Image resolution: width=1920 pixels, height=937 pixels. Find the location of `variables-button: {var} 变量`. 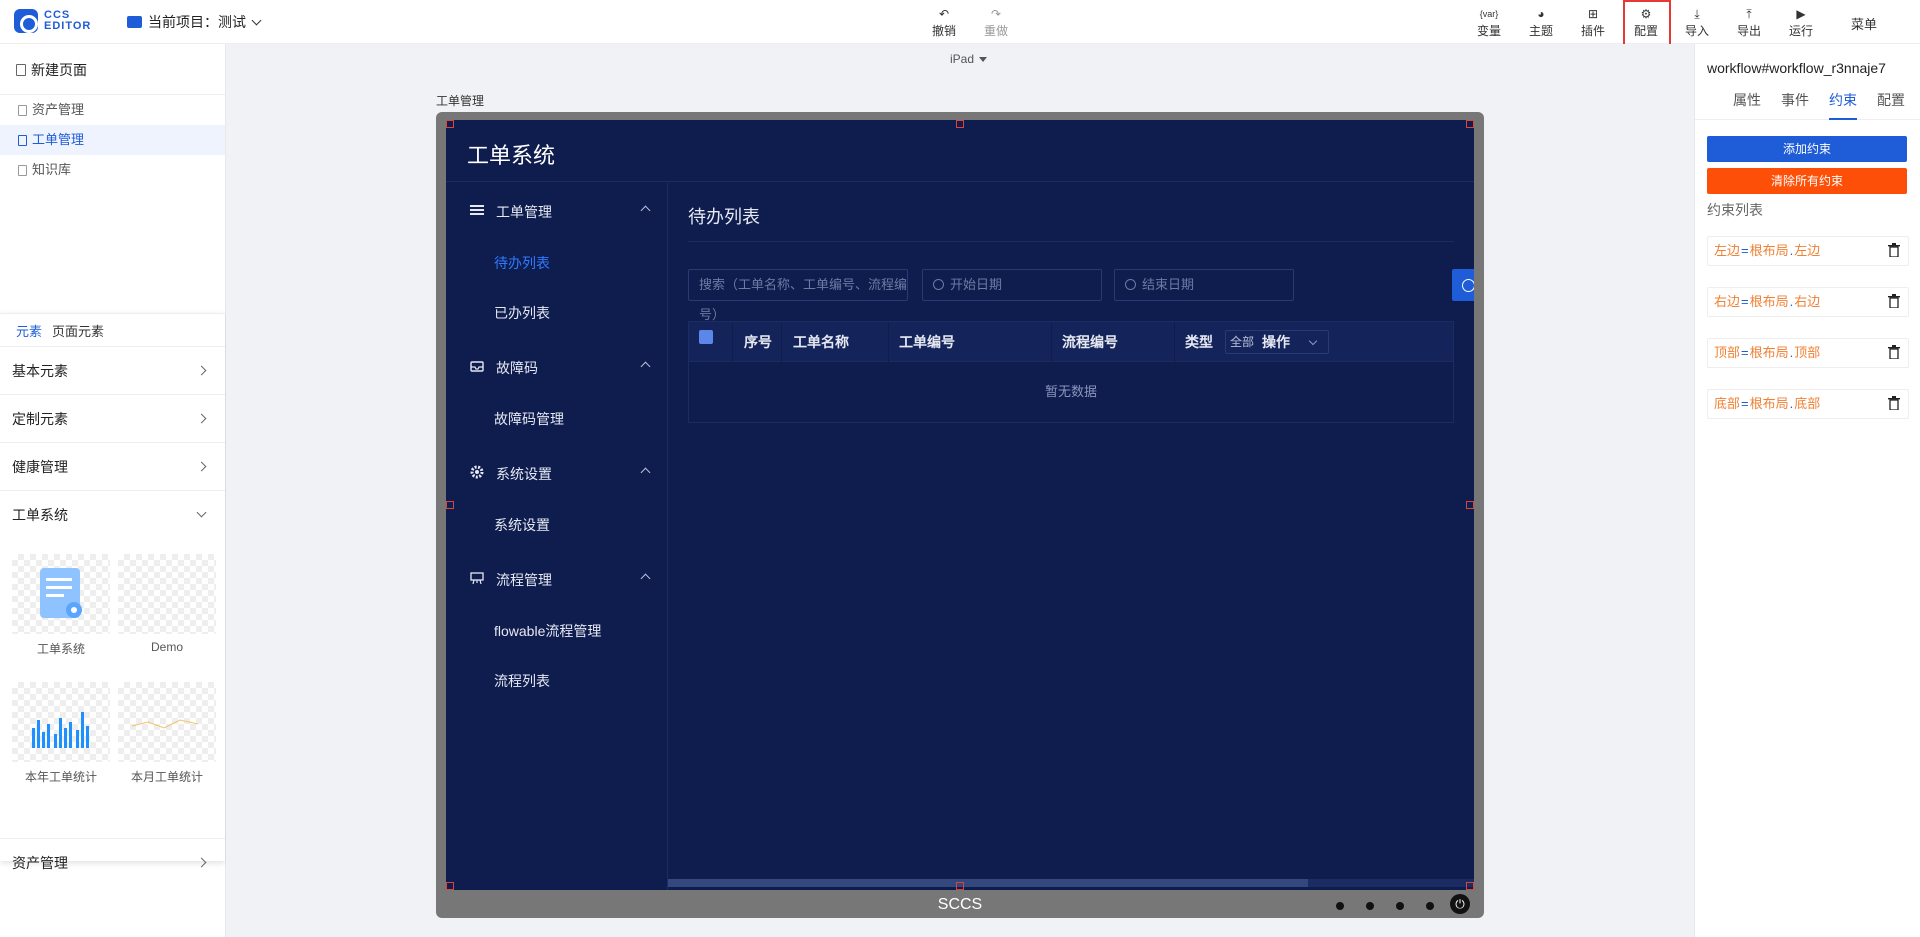

variables-button: {var} 变量 is located at coordinates (1489, 22).